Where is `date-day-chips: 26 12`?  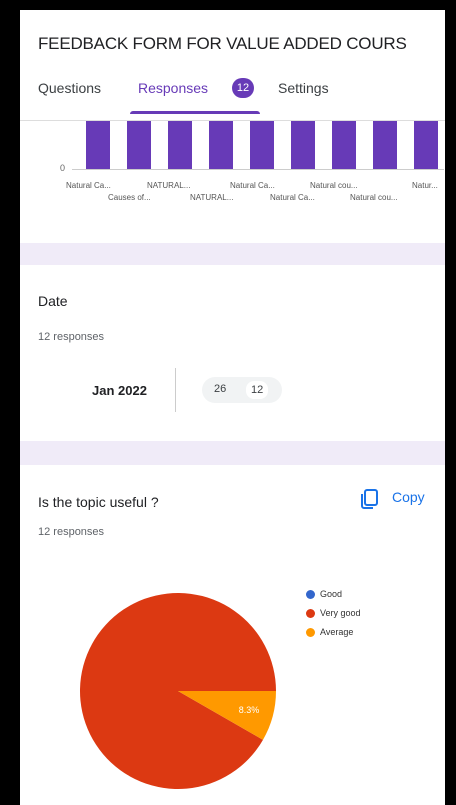 date-day-chips: 26 12 is located at coordinates (242, 390).